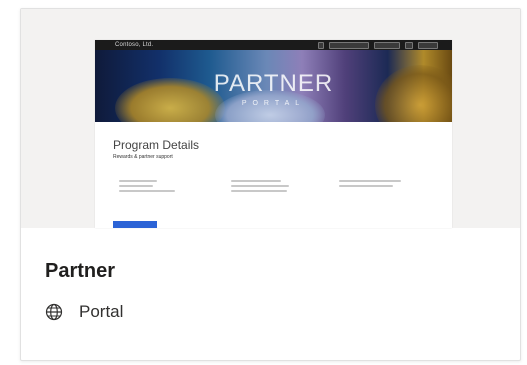  What do you see at coordinates (54, 312) in the screenshot?
I see `globe-icon` at bounding box center [54, 312].